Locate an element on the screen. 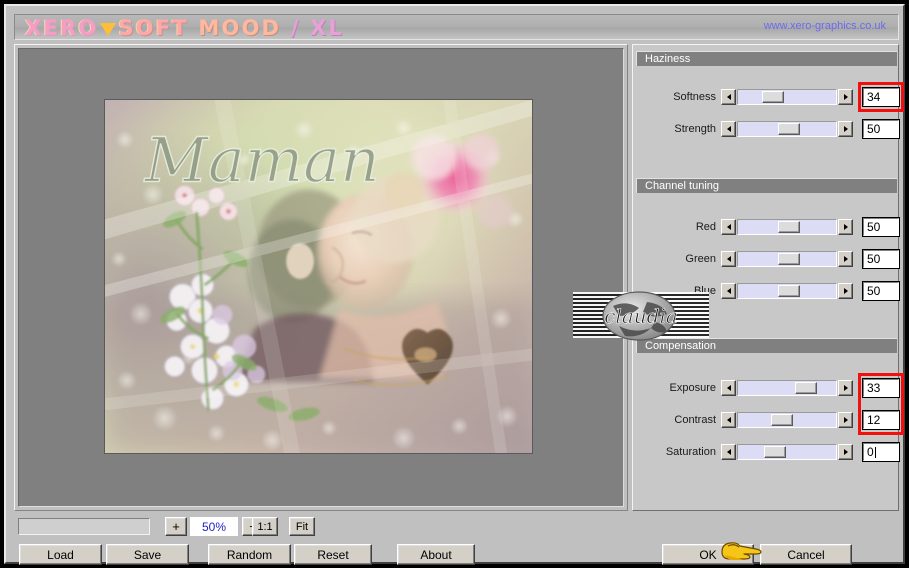 This screenshot has height=568, width=909. progress-bar is located at coordinates (84, 526).